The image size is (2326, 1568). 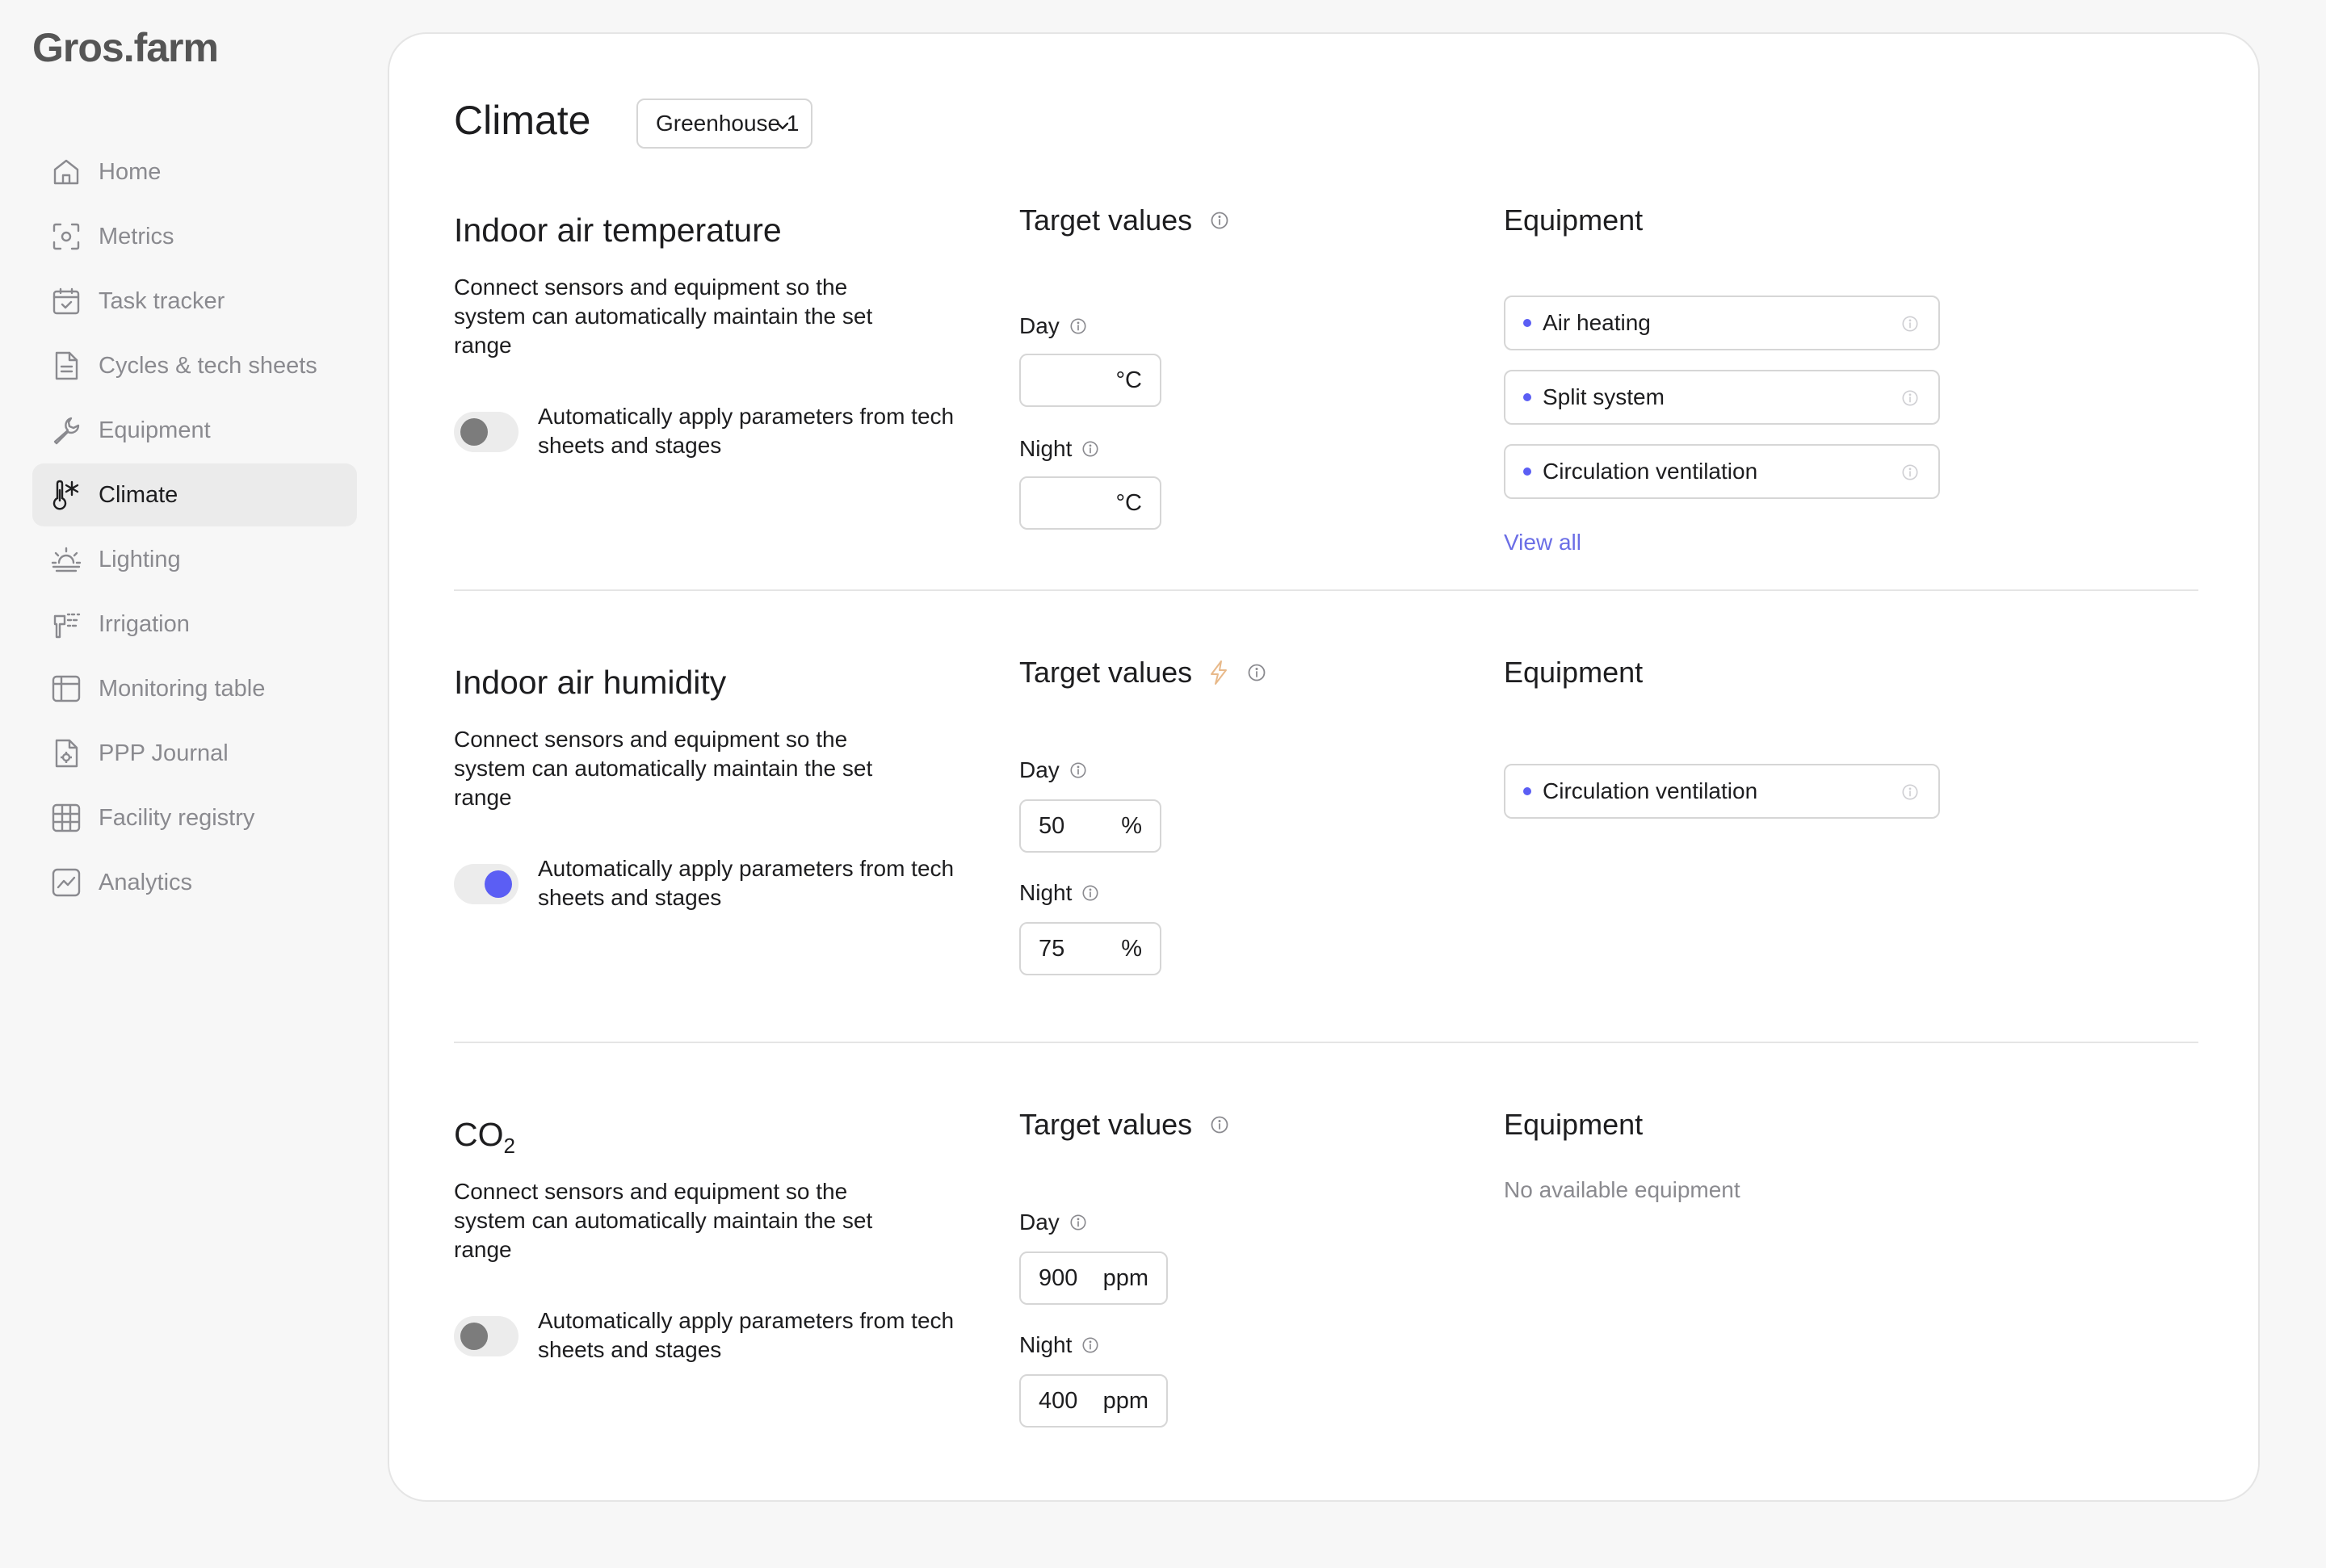 What do you see at coordinates (194, 171) in the screenshot?
I see `sidebar-item-home: Home` at bounding box center [194, 171].